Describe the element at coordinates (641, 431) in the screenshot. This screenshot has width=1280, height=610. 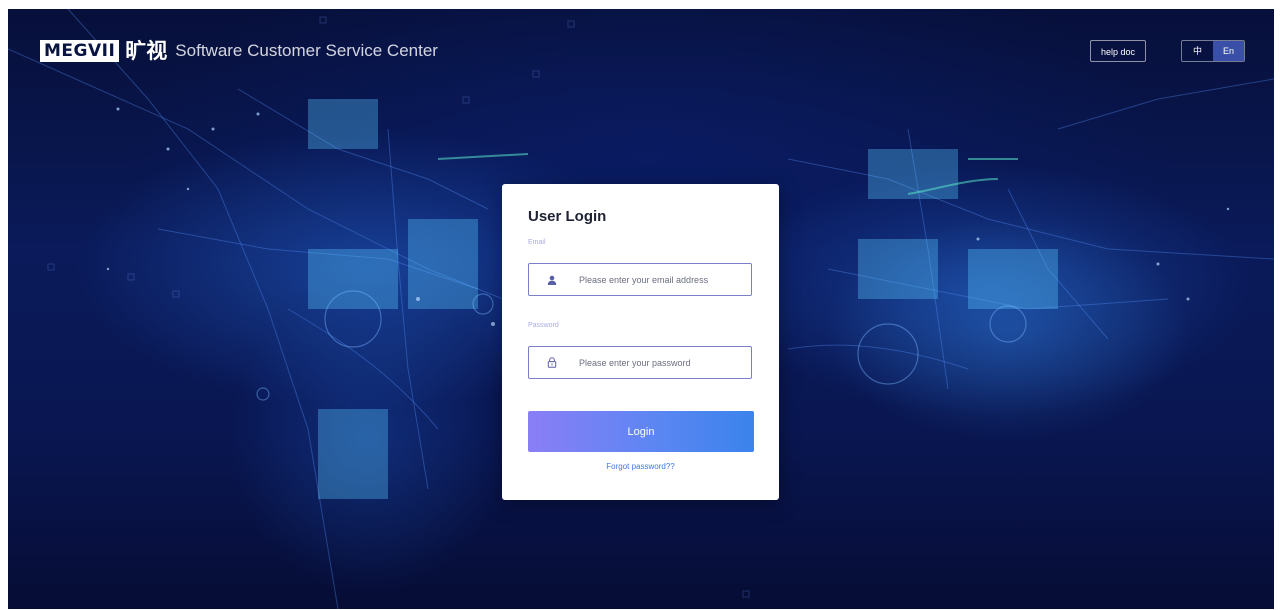
I see `login-button: Login` at that location.